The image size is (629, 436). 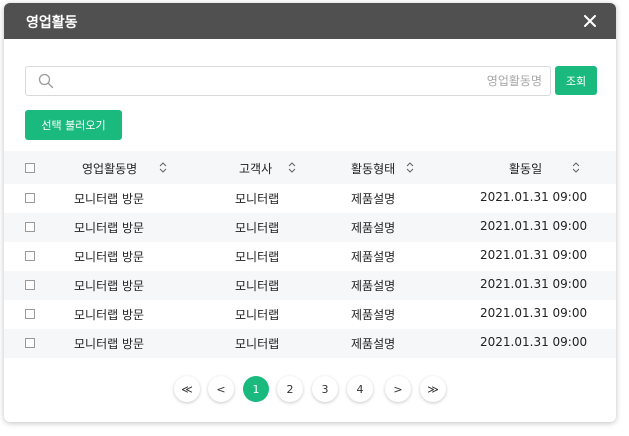 I want to click on search-box, so click(x=288, y=81).